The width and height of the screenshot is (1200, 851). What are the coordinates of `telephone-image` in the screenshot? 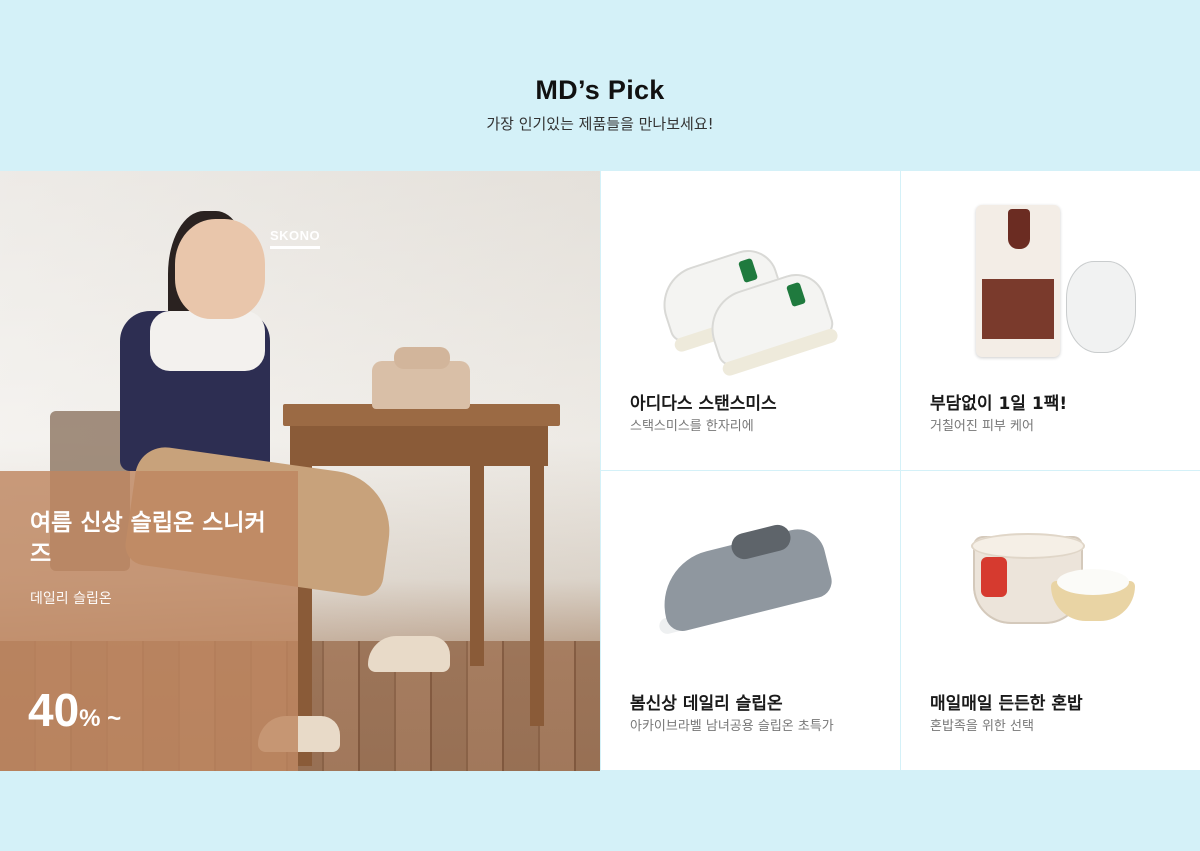 It's located at (421, 378).